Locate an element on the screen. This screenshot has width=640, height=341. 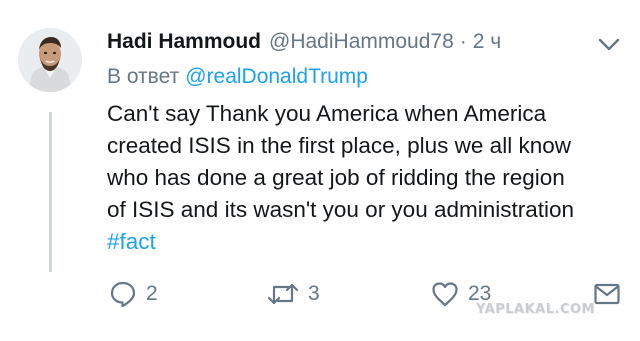
timestamp: 2 ч is located at coordinates (487, 42).